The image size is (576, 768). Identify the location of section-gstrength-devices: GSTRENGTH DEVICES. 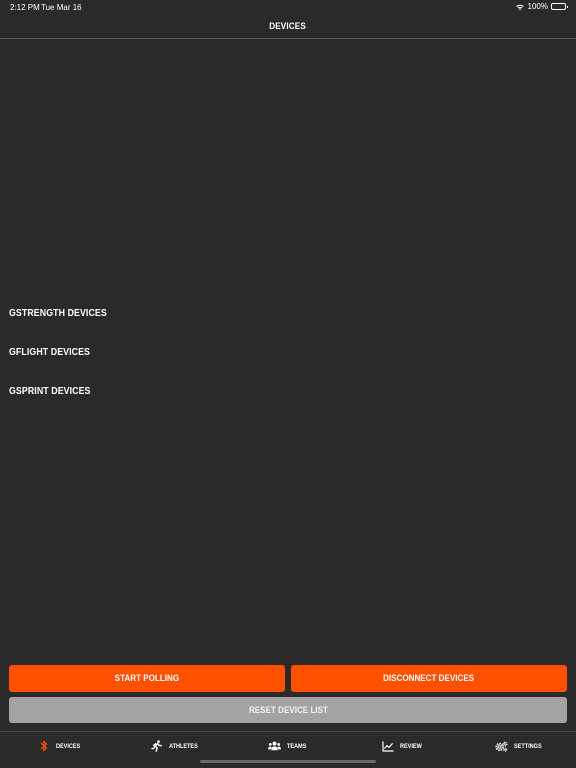
(58, 313).